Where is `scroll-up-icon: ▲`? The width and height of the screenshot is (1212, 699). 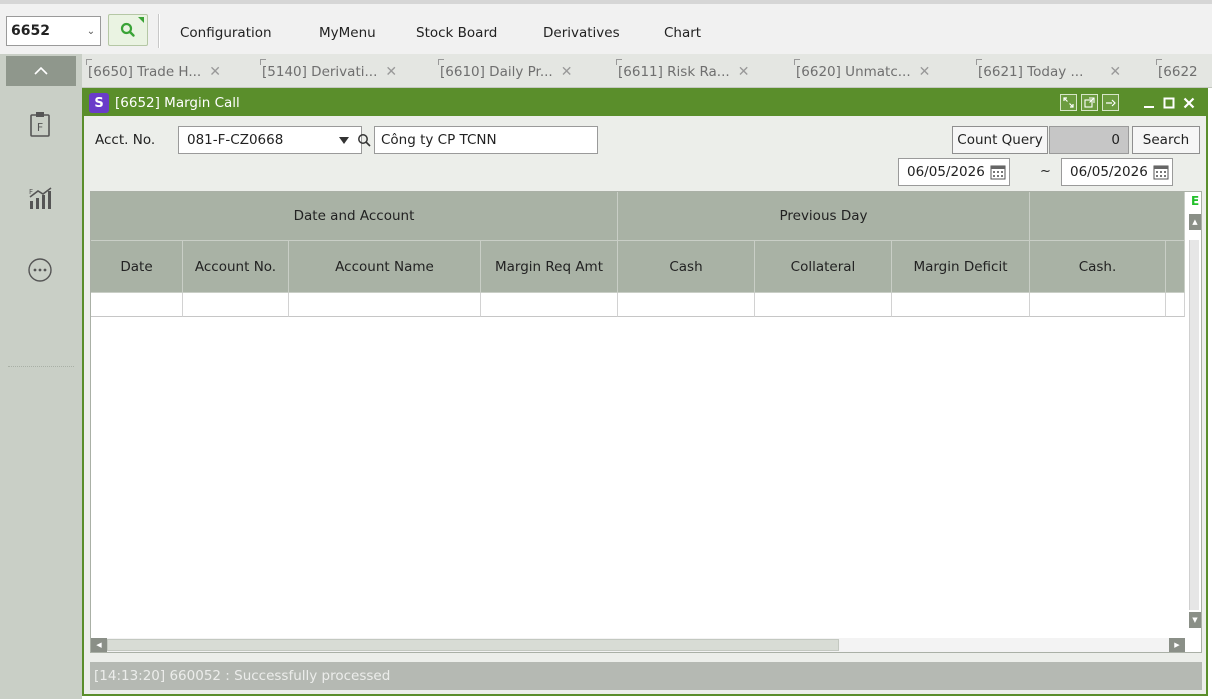 scroll-up-icon: ▲ is located at coordinates (1195, 222).